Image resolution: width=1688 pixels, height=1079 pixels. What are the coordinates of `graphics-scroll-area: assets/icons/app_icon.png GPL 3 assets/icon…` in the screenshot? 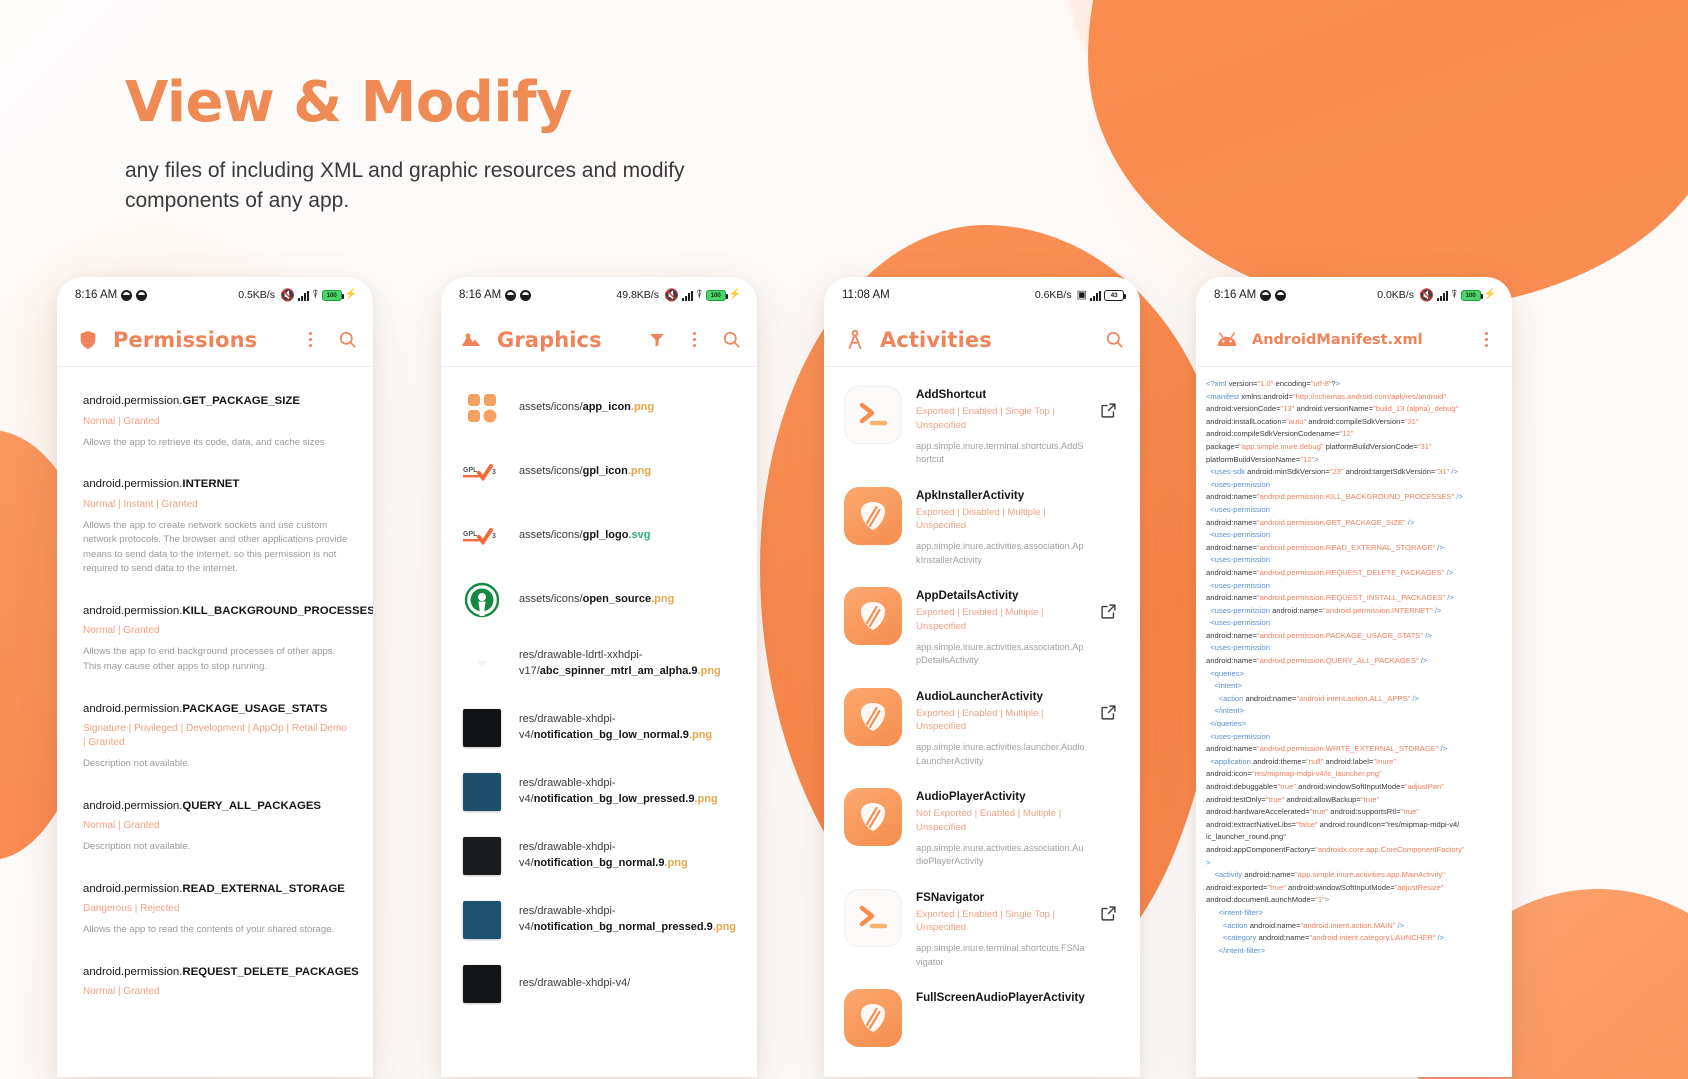 It's located at (599, 722).